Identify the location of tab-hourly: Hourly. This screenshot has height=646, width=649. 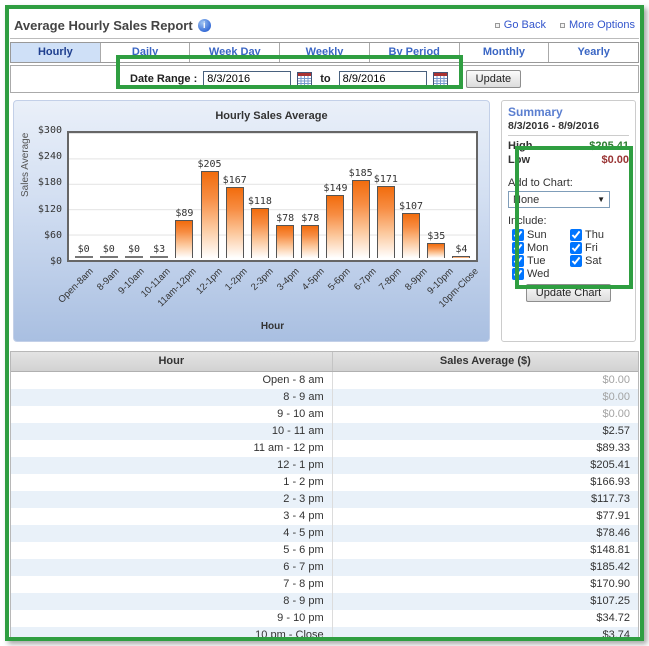
(55, 52).